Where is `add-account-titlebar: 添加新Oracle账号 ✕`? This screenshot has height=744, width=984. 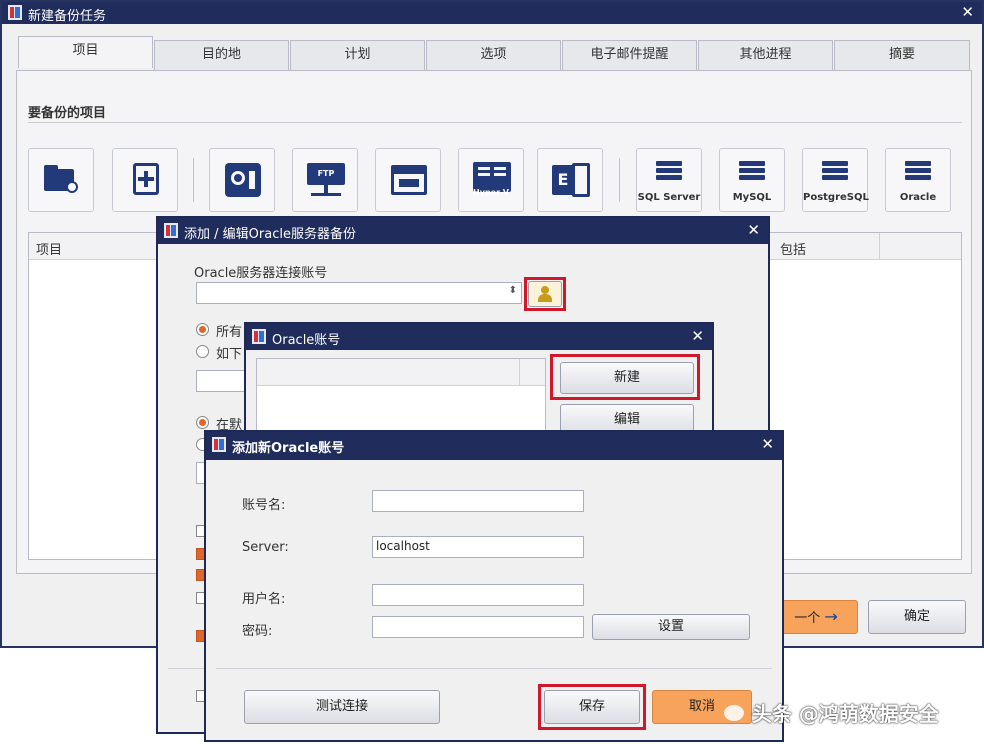
add-account-titlebar: 添加新Oracle账号 ✕ is located at coordinates (494, 446).